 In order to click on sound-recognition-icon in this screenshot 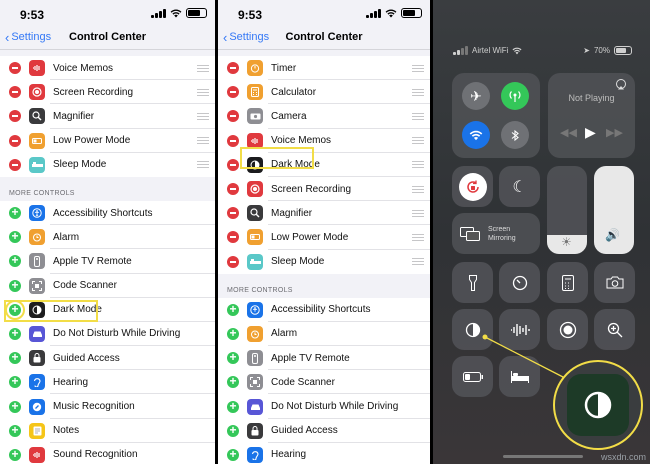, I will do `click(37, 454)`.